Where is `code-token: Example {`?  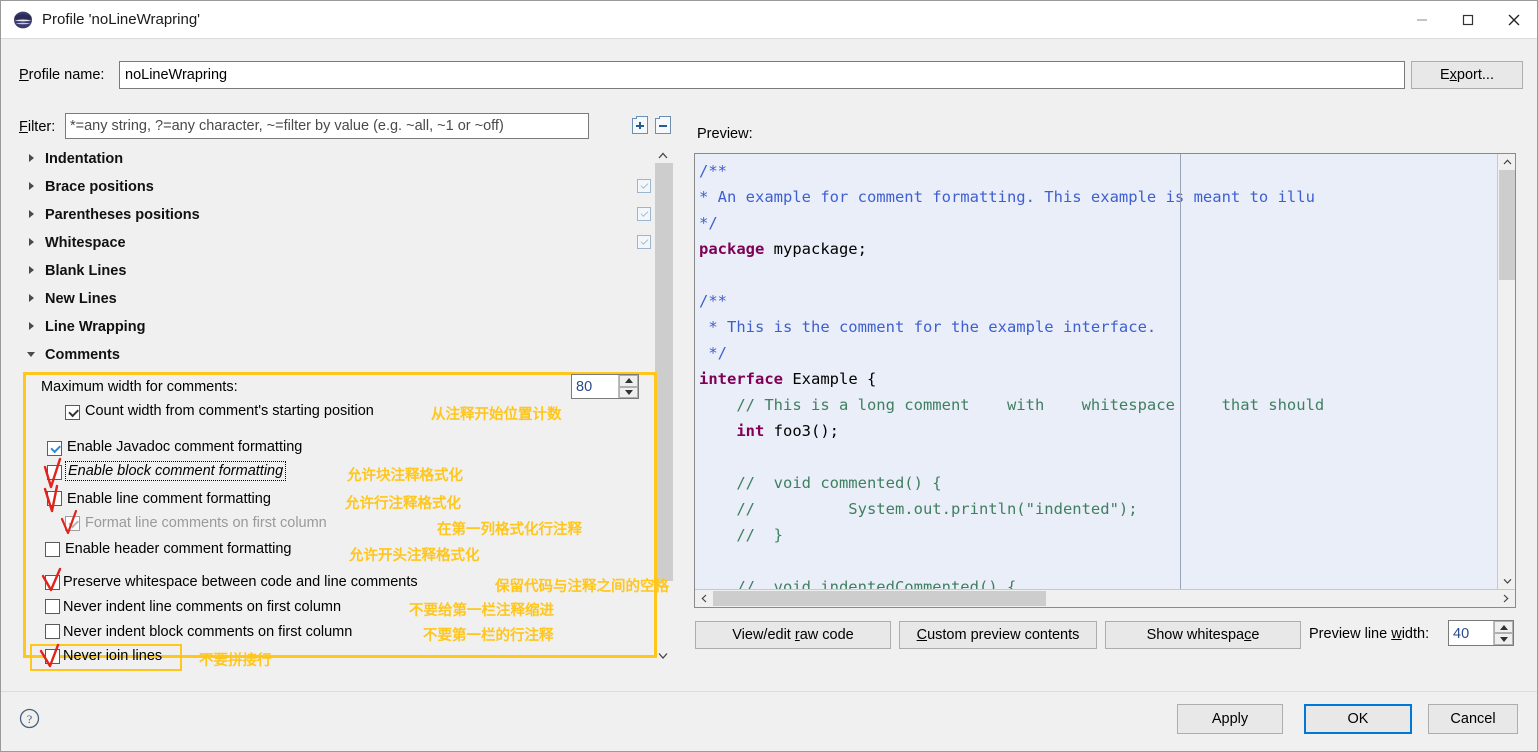
code-token: Example { is located at coordinates (834, 379).